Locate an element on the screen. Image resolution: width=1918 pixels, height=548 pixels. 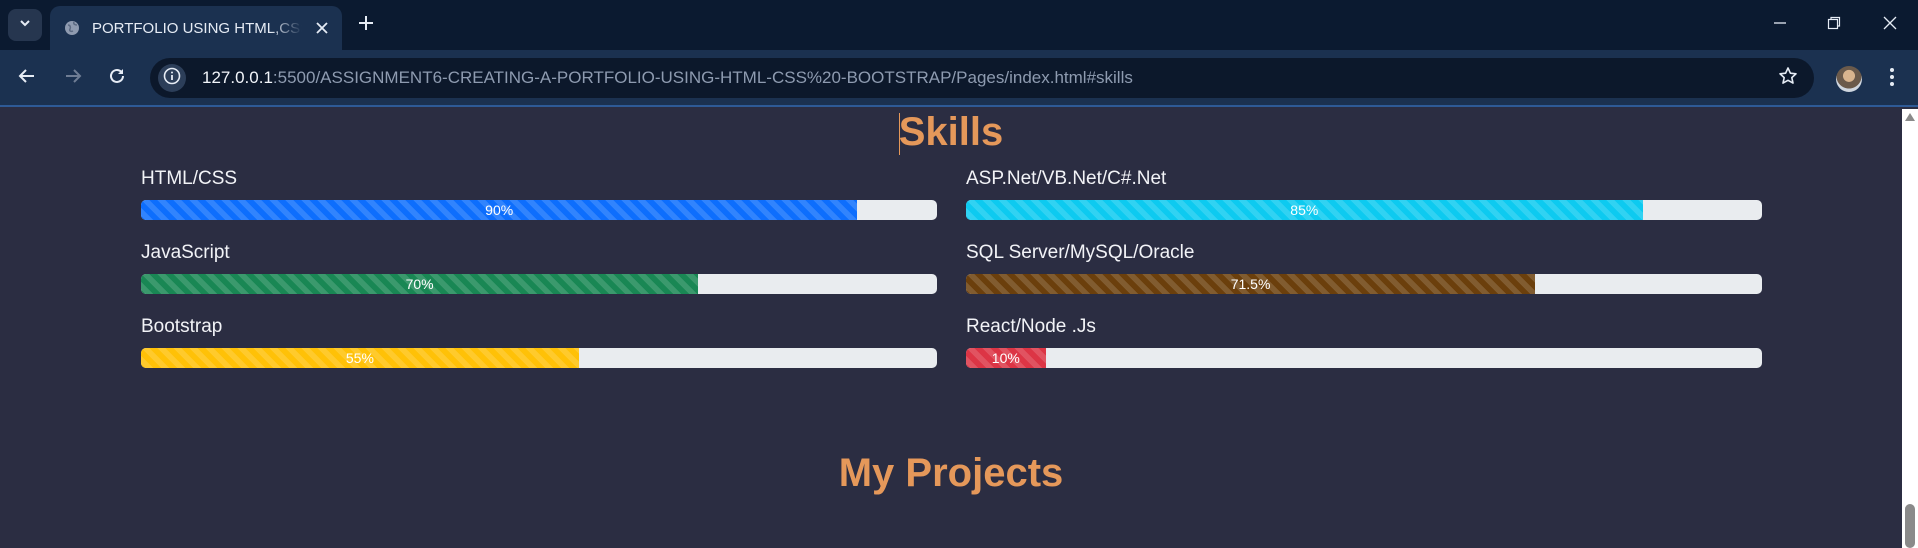
back-button is located at coordinates (27, 78).